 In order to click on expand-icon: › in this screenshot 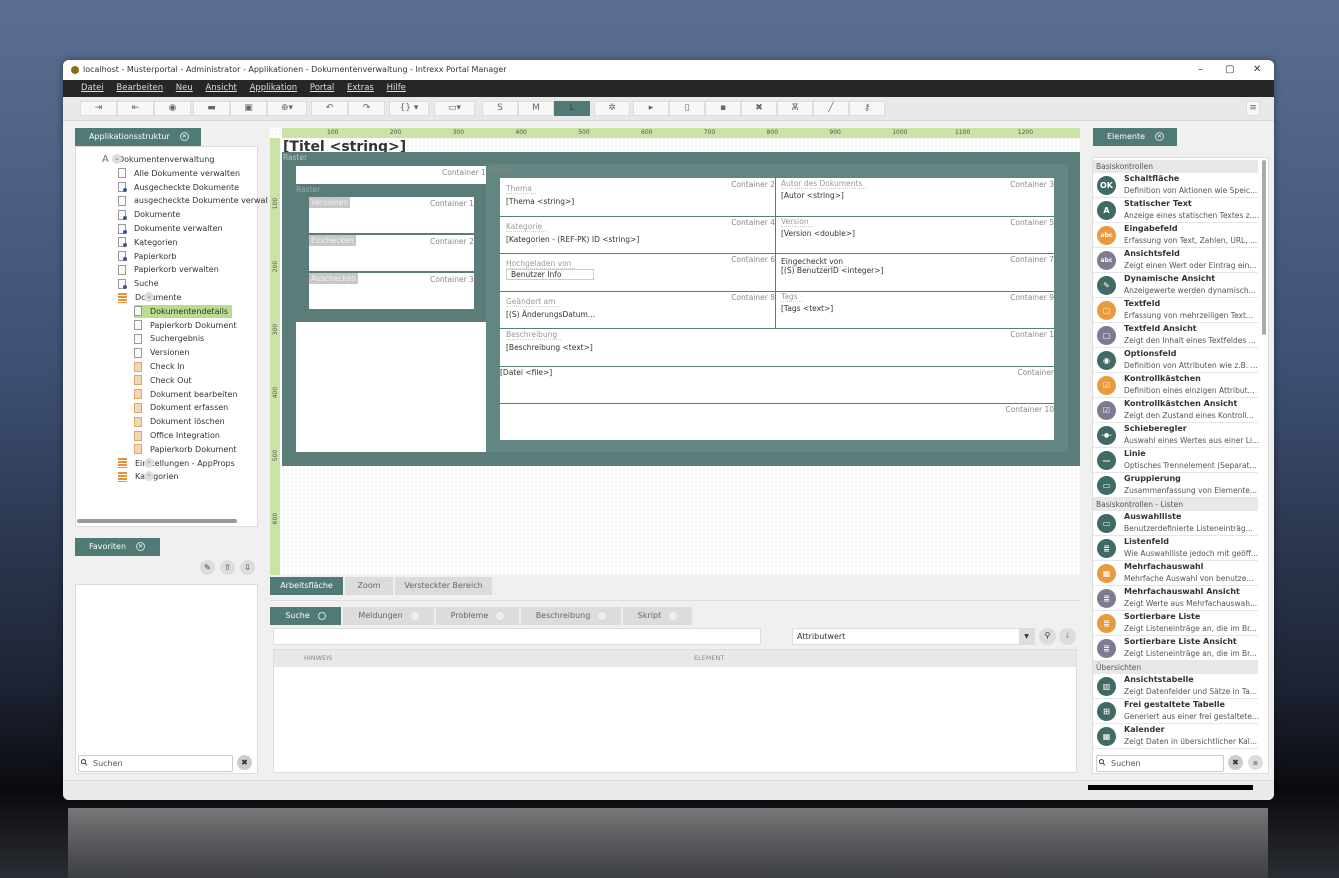, I will do `click(149, 462)`.